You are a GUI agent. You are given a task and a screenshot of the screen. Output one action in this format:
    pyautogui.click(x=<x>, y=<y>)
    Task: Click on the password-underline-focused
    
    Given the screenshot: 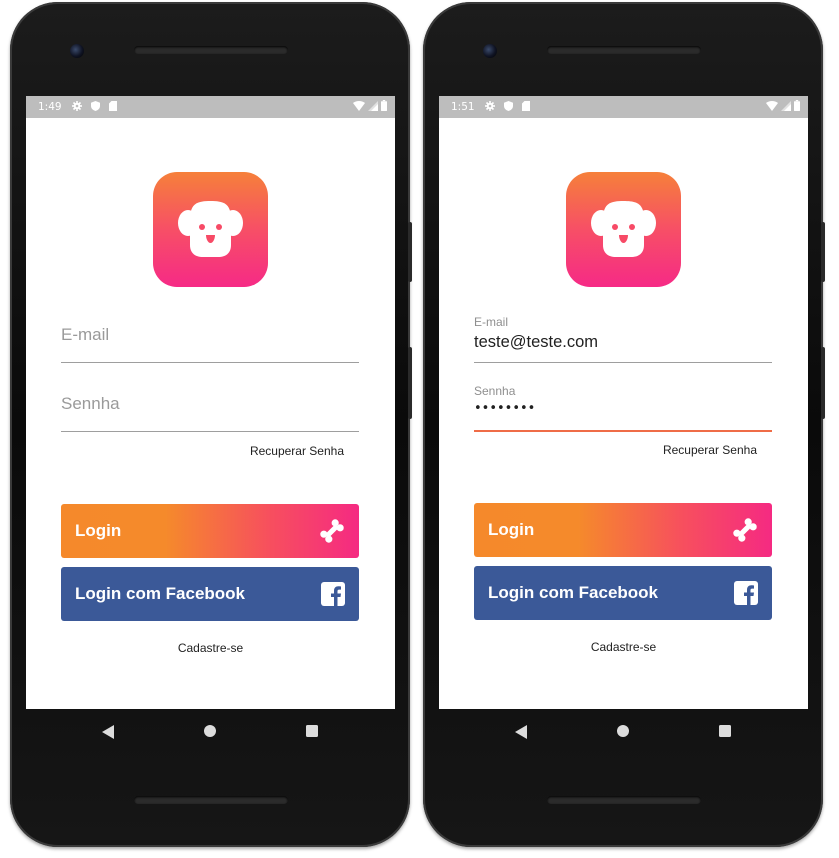 What is the action you would take?
    pyautogui.click(x=623, y=431)
    